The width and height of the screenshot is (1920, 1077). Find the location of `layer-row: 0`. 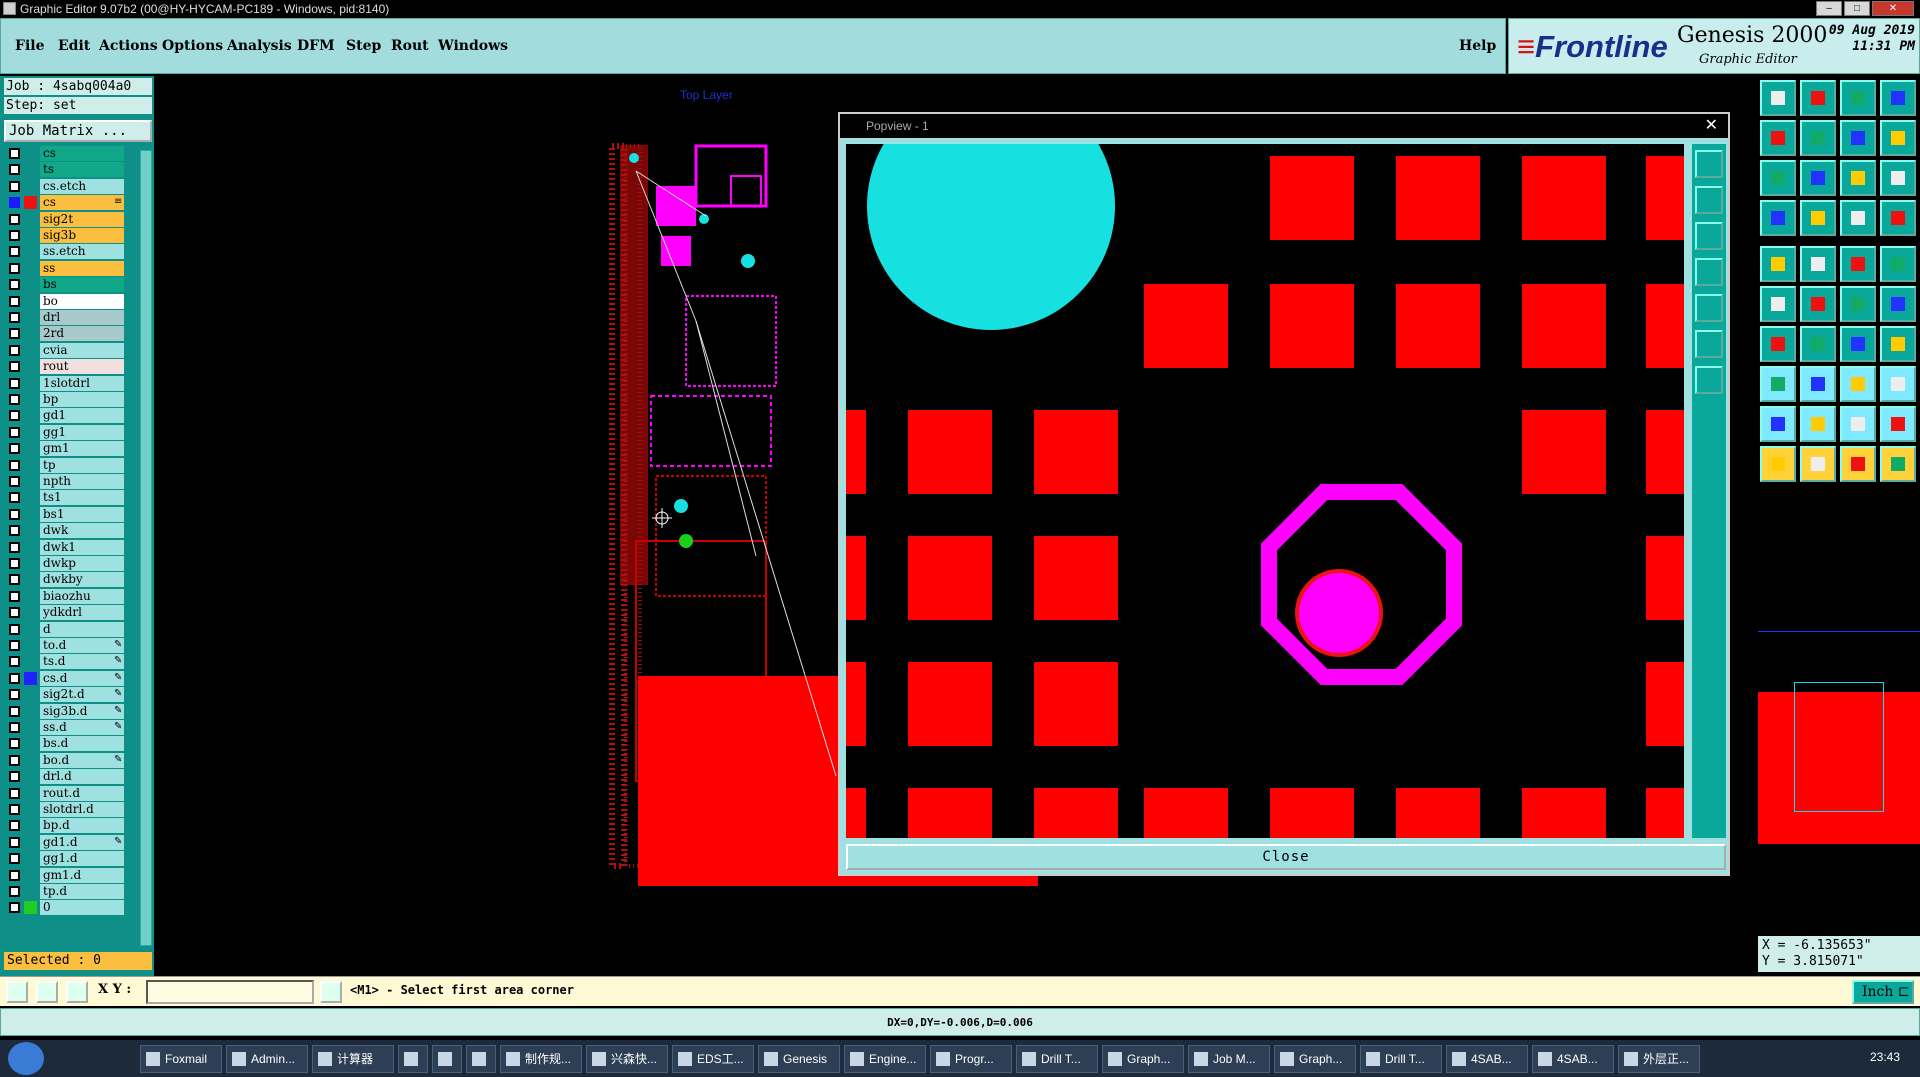

layer-row: 0 is located at coordinates (70, 908).